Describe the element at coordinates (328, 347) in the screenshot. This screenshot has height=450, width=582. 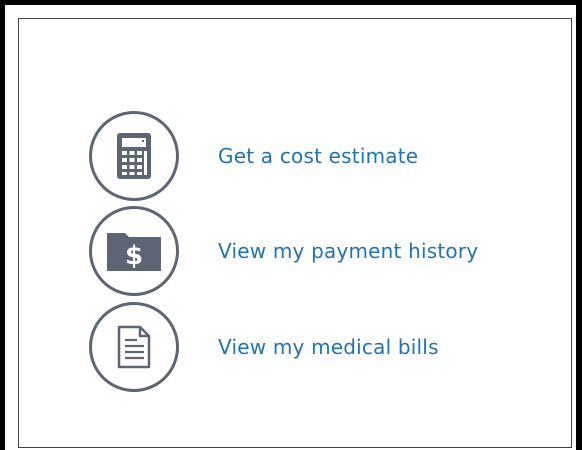
I see `medical-bills-label: View my medical bills` at that location.